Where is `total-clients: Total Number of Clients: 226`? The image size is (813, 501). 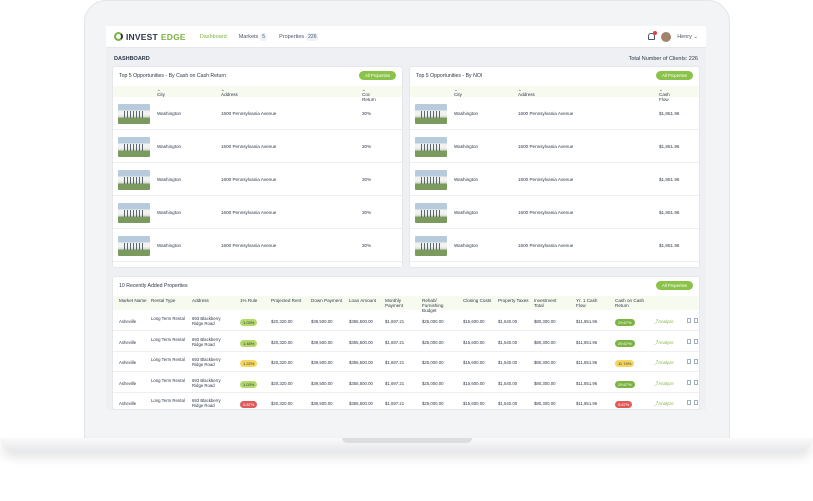
total-clients: Total Number of Clients: 226 is located at coordinates (663, 59).